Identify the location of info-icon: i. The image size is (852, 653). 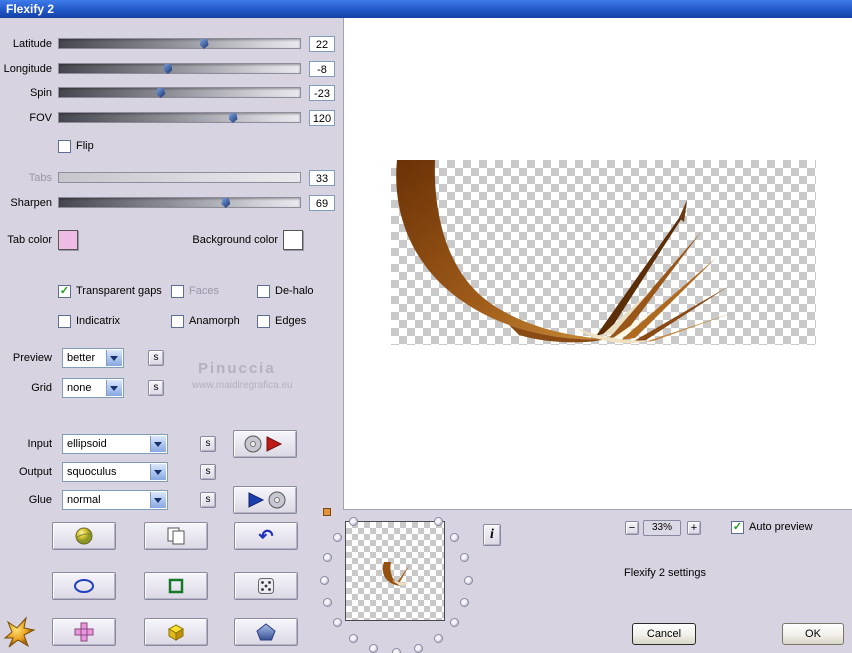
(492, 534).